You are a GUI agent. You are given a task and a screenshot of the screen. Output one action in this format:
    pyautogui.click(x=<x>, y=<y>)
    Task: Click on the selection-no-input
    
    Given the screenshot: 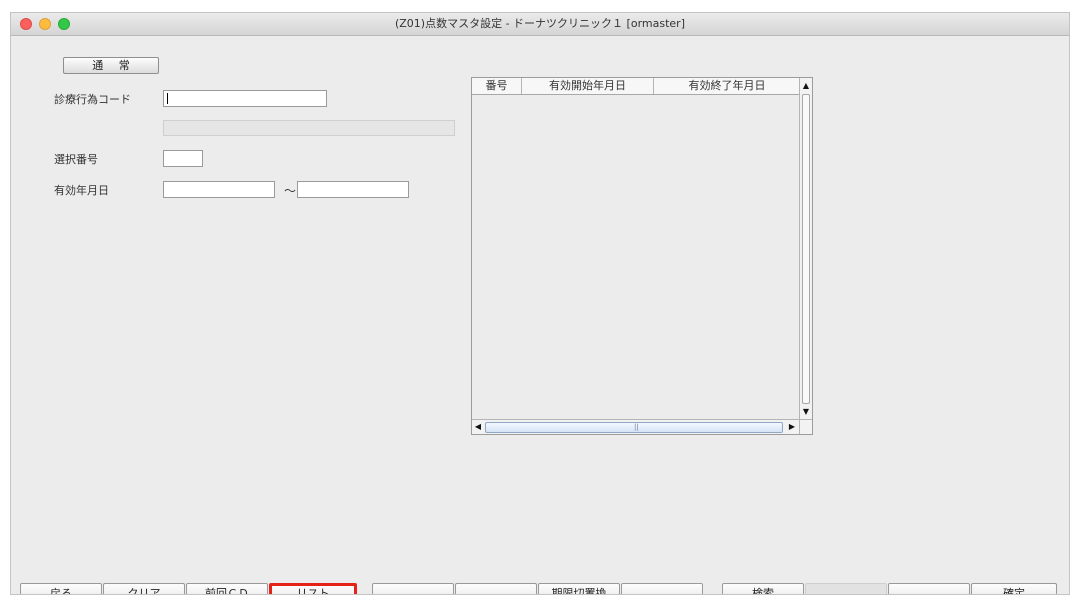 What is the action you would take?
    pyautogui.click(x=183, y=158)
    